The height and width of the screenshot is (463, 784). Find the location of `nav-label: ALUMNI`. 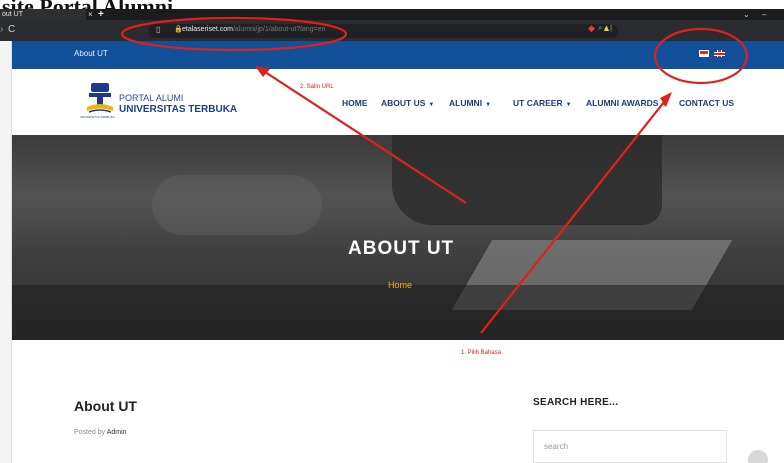

nav-label: ALUMNI is located at coordinates (466, 103).